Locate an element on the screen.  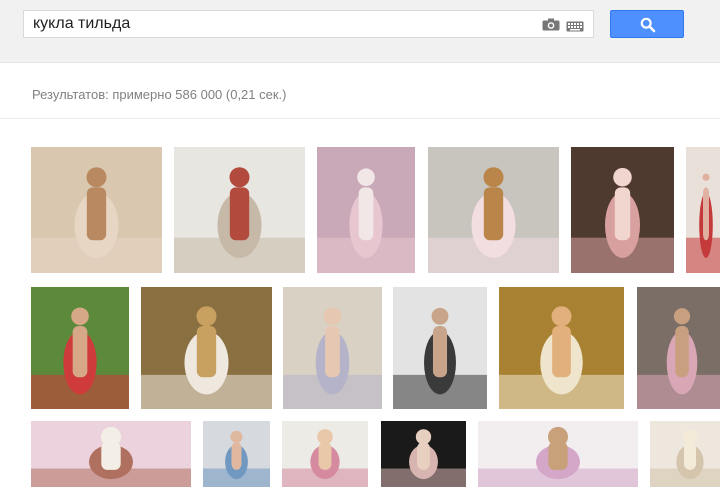
search-icon is located at coordinates (648, 25).